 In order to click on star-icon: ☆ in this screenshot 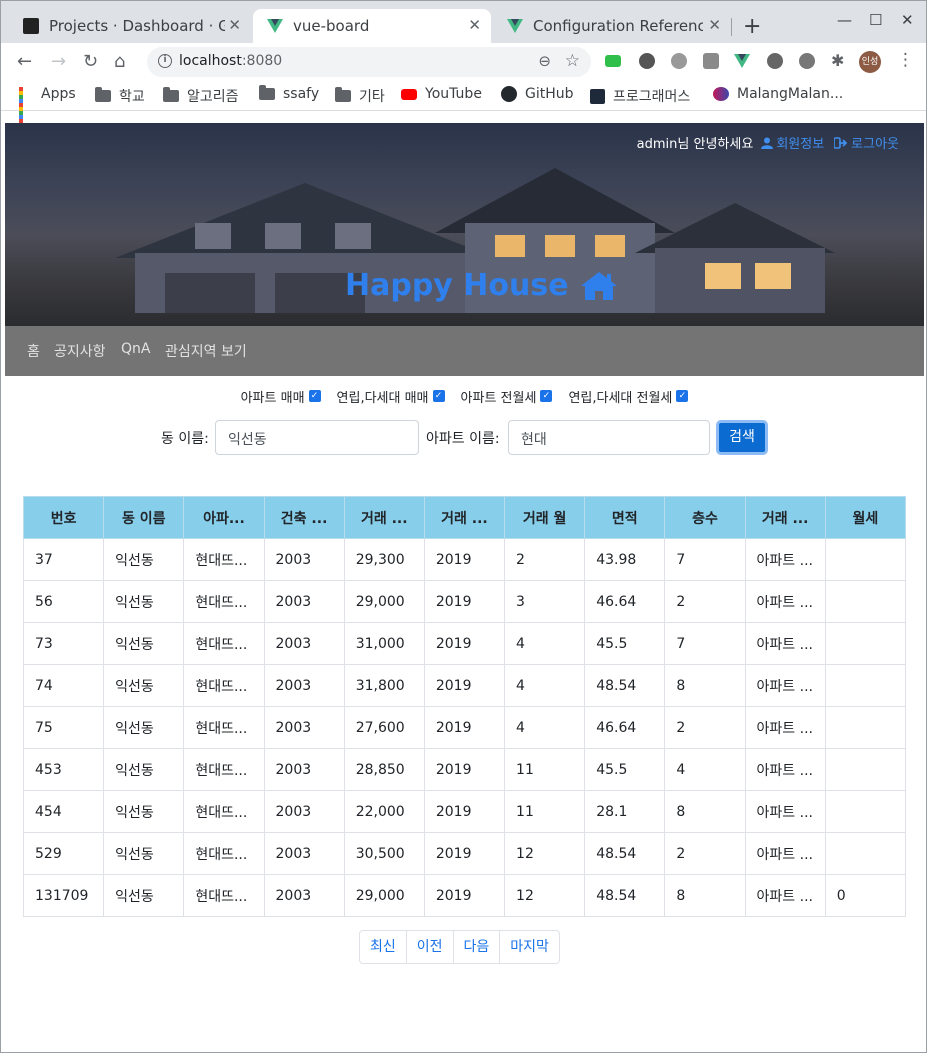, I will do `click(572, 61)`.